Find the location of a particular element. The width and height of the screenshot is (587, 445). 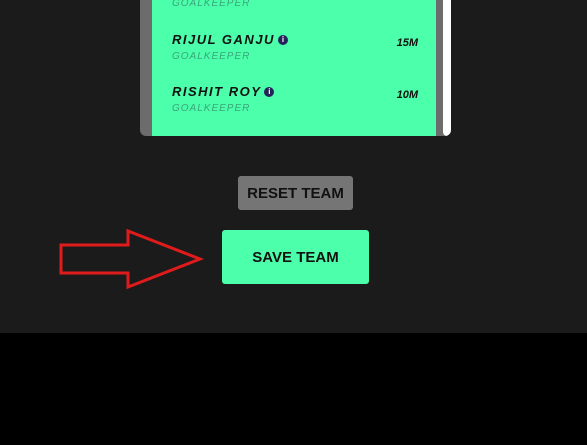

player-price: 10M is located at coordinates (407, 95).